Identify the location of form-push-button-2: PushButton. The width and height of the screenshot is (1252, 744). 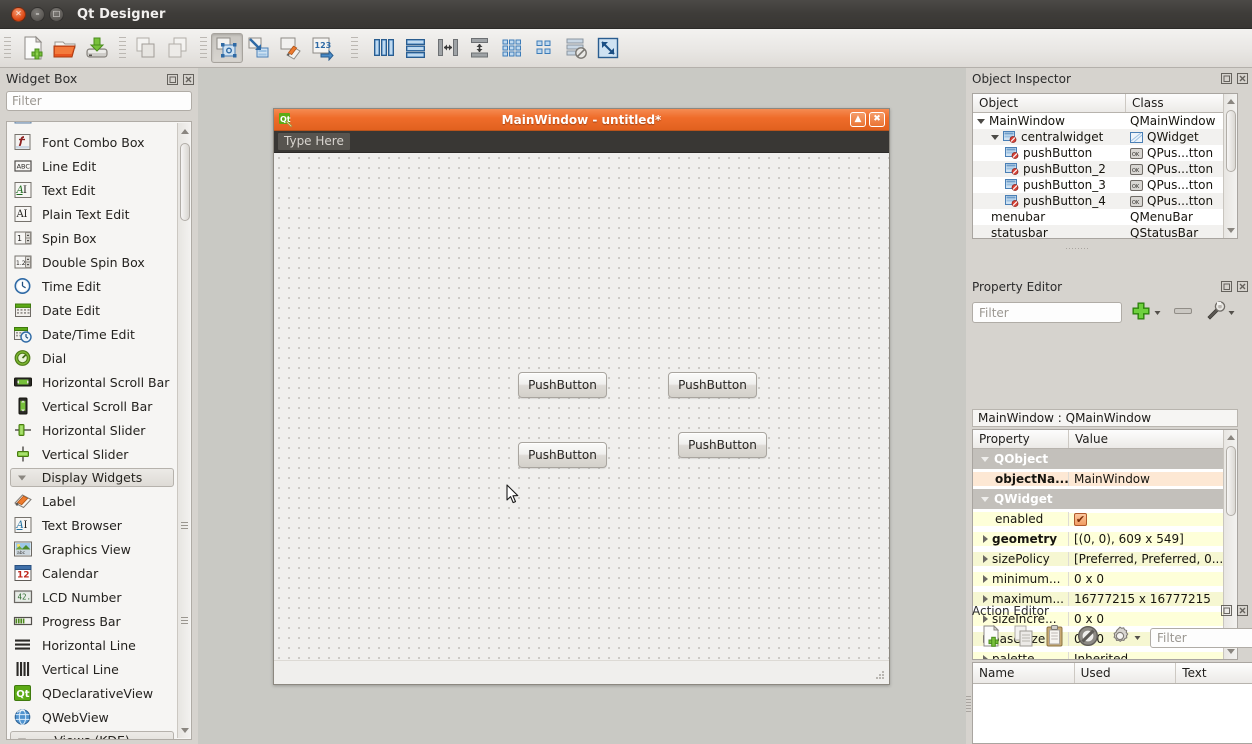
(712, 385).